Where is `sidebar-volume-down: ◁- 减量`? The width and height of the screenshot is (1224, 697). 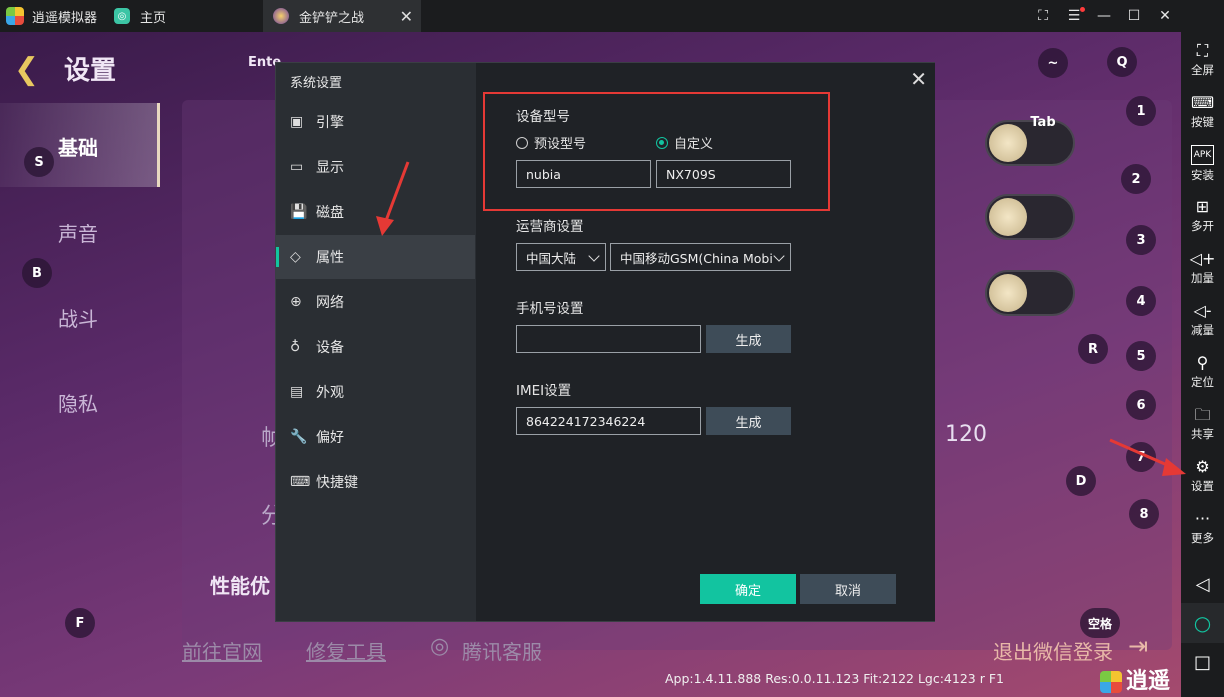 sidebar-volume-down: ◁- 减量 is located at coordinates (1202, 320).